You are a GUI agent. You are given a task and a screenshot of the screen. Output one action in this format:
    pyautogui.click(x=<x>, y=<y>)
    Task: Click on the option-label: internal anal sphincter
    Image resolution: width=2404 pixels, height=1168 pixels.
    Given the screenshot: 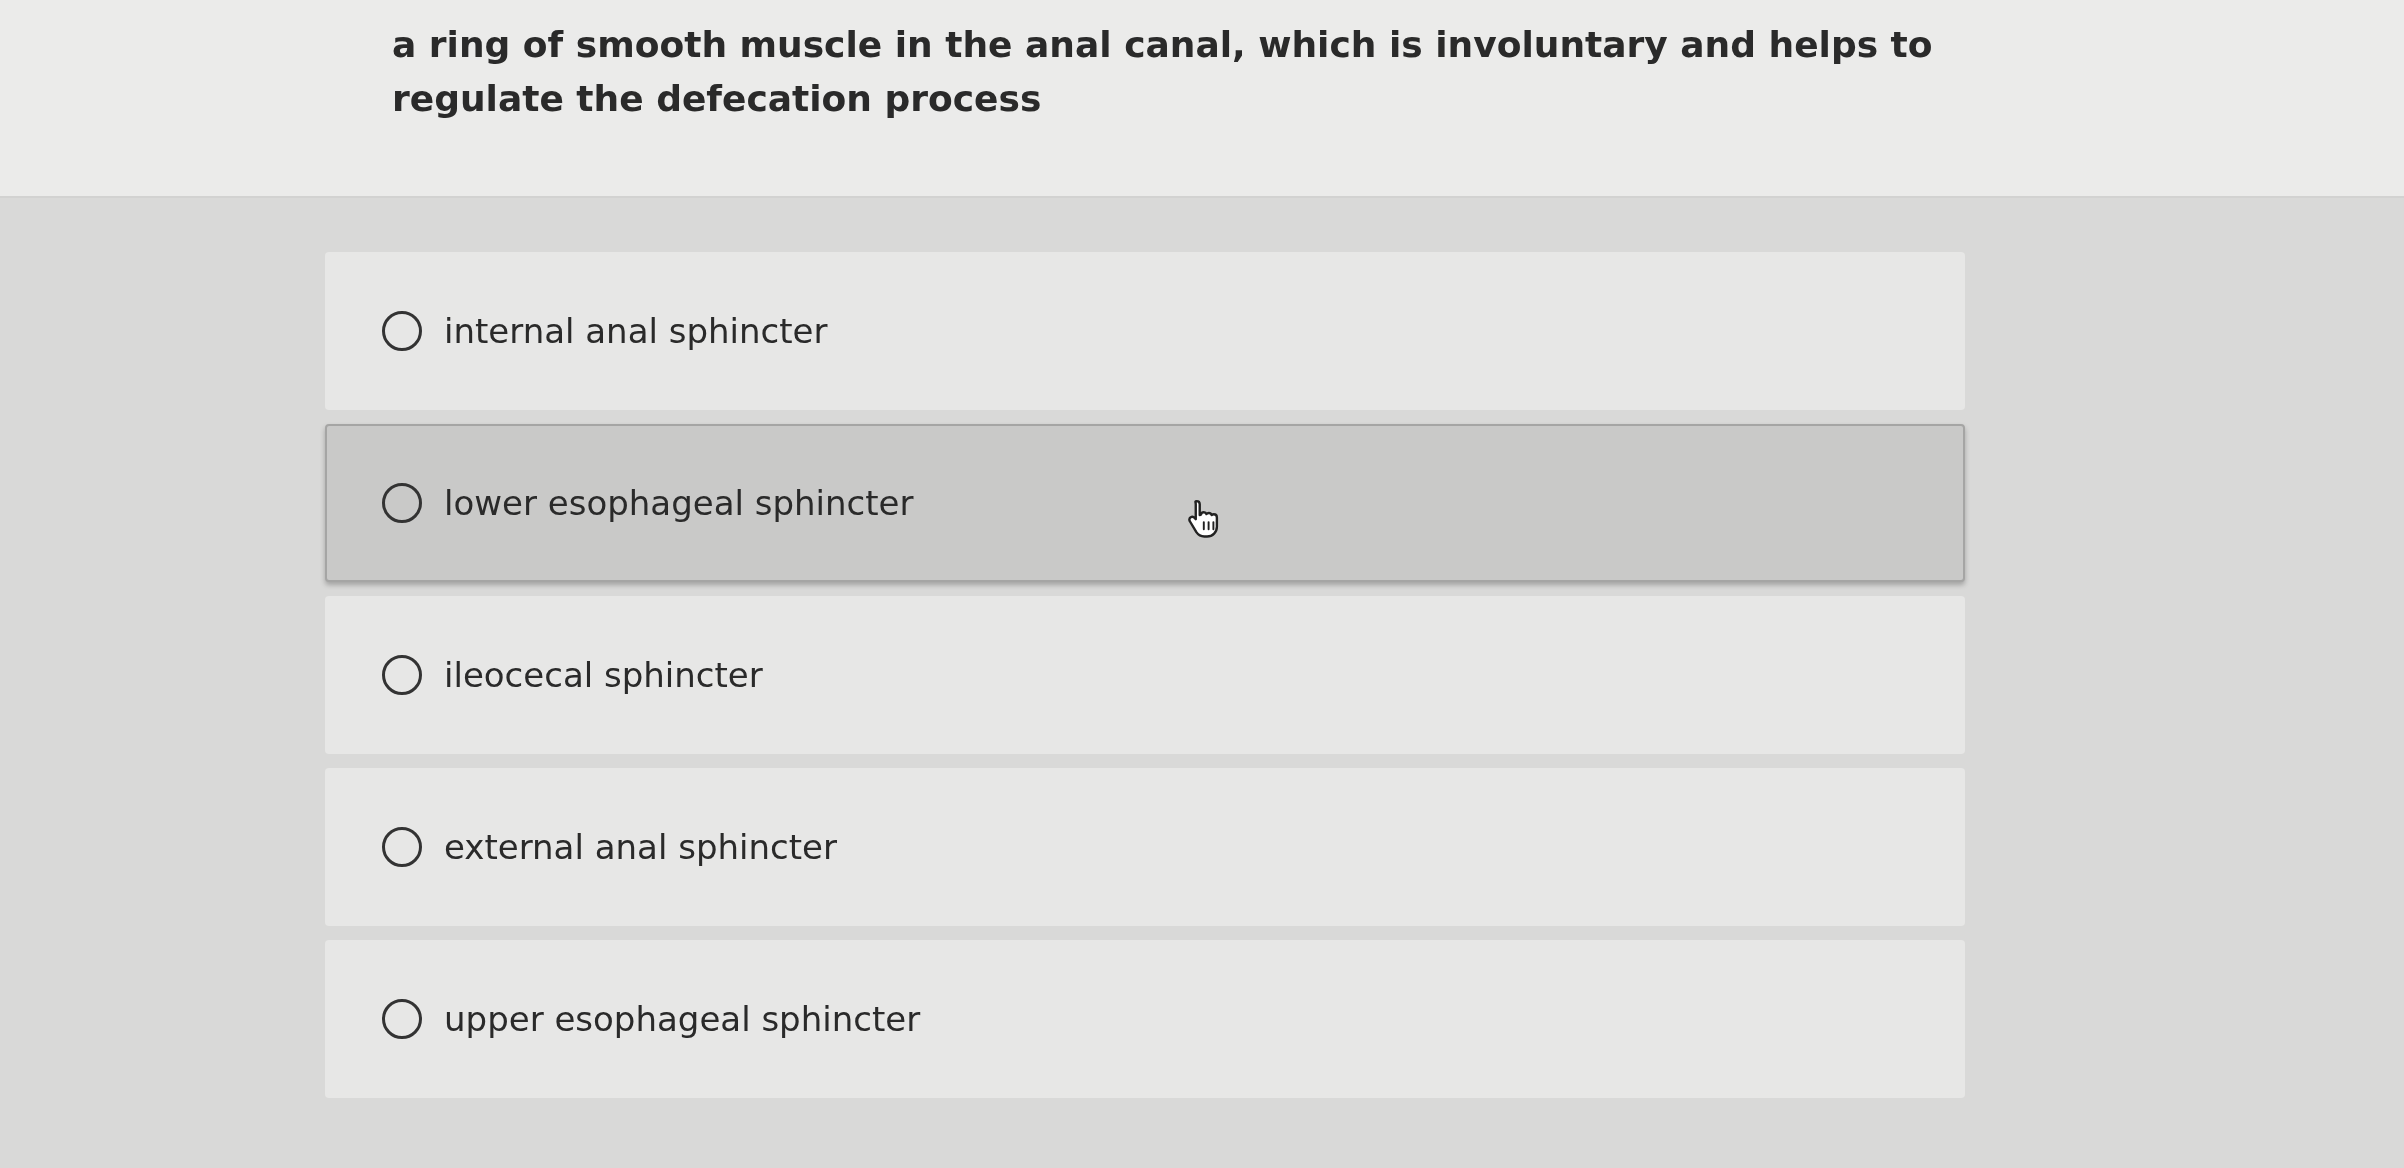 What is the action you would take?
    pyautogui.click(x=636, y=331)
    